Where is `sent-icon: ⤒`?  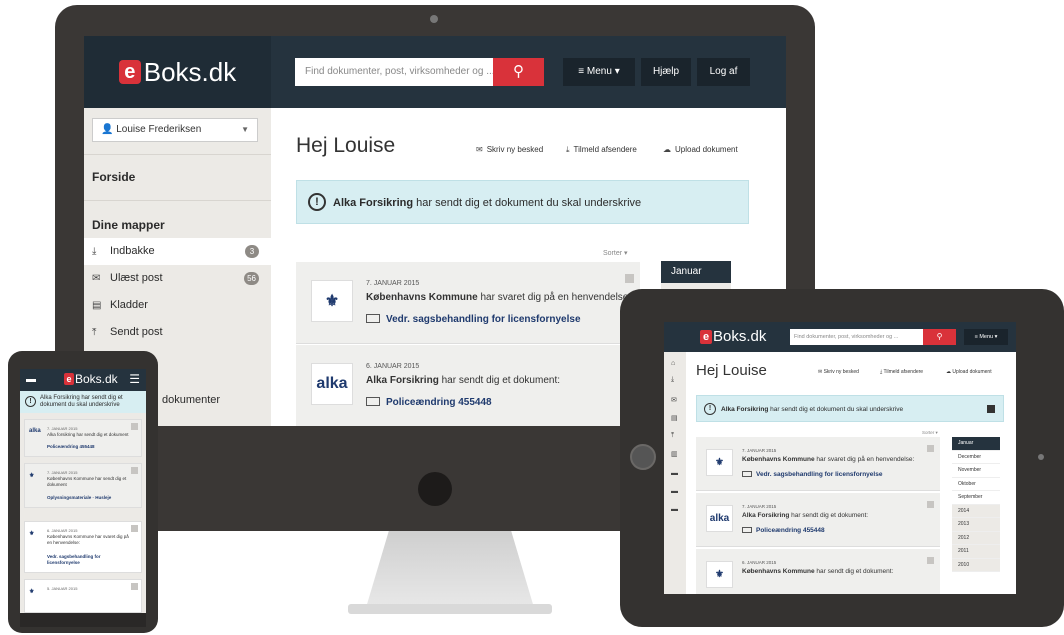
sent-icon: ⤒ is located at coordinates (672, 436).